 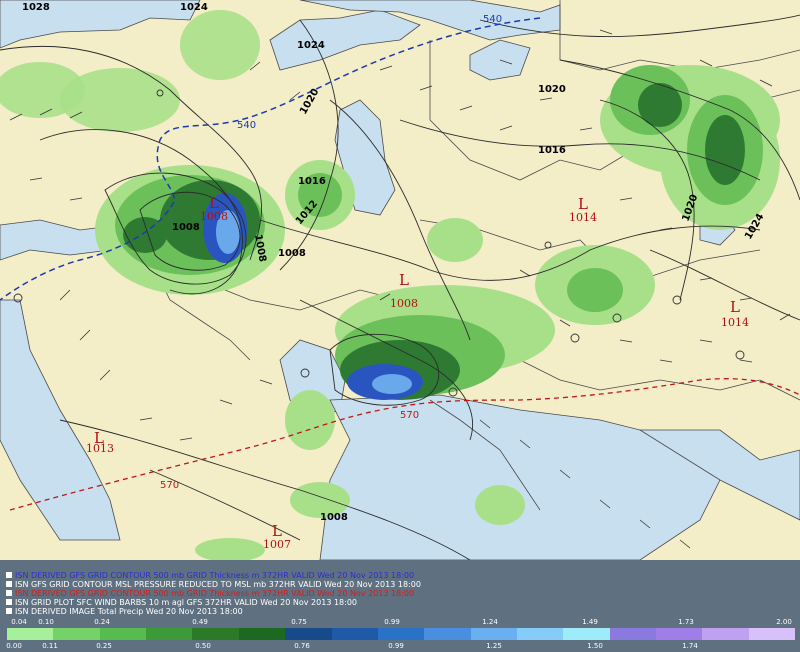 What do you see at coordinates (46, 622) in the screenshot?
I see `scale-tick-label: 0.10` at bounding box center [46, 622].